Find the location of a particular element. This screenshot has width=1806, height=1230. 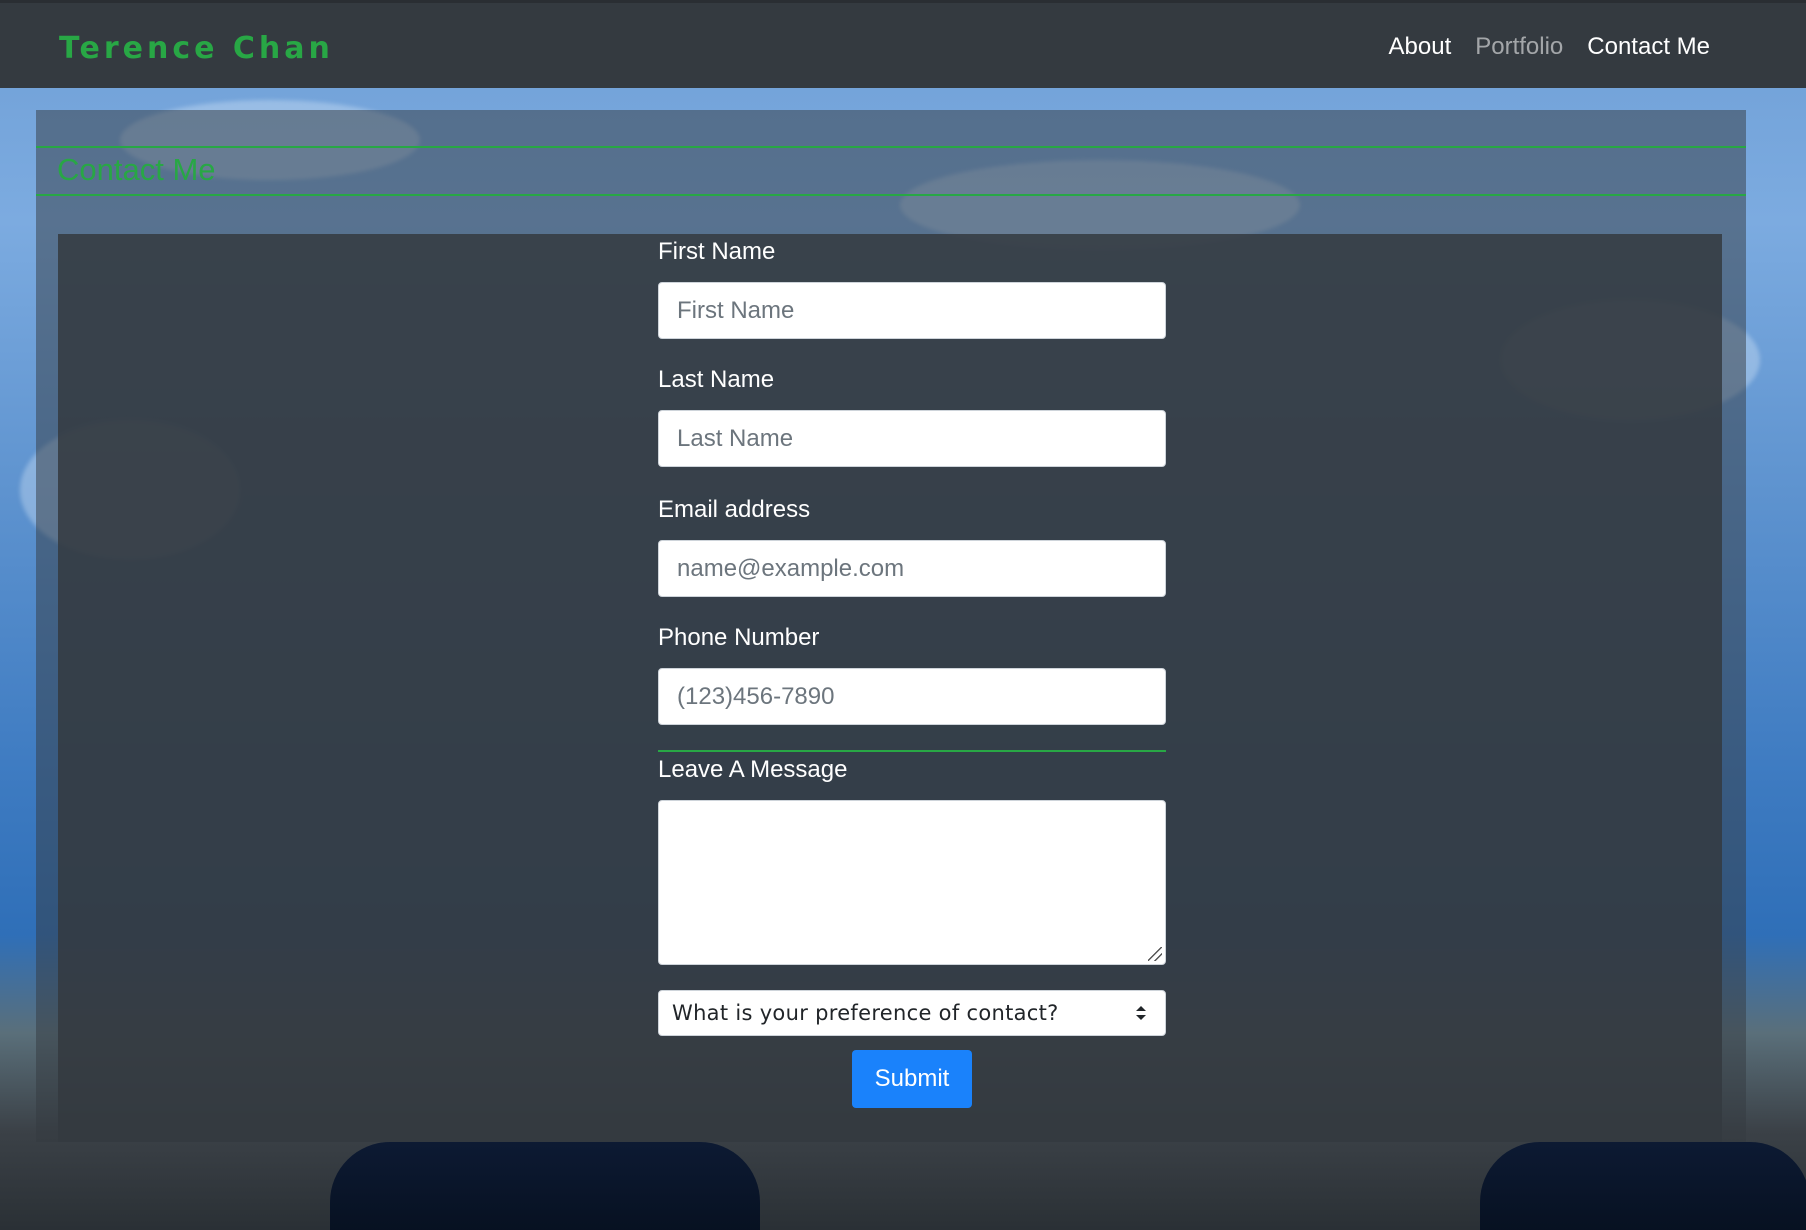

last-name-label: Last Name is located at coordinates (716, 379).